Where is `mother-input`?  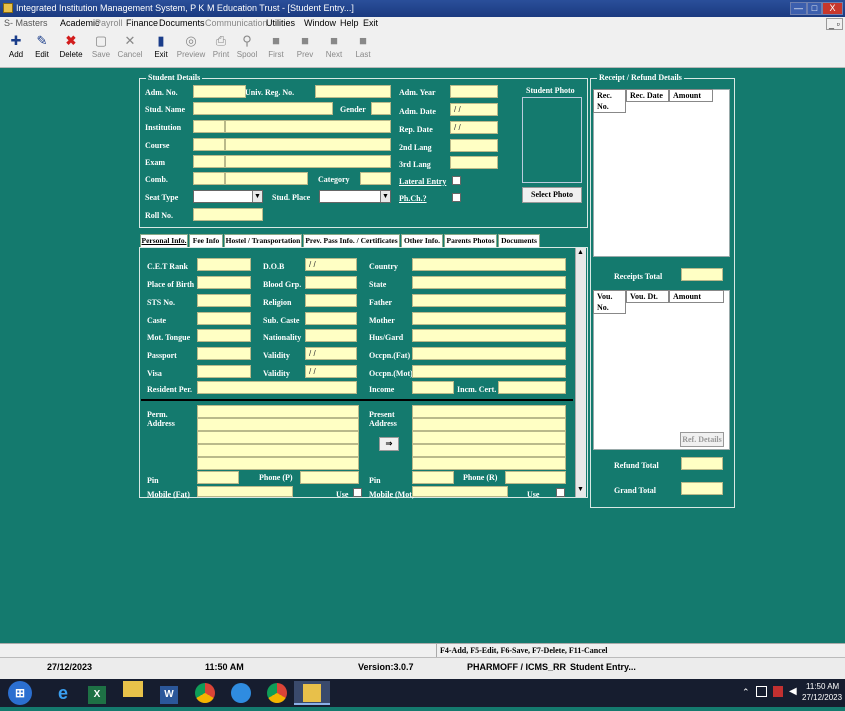
mother-input is located at coordinates (489, 318).